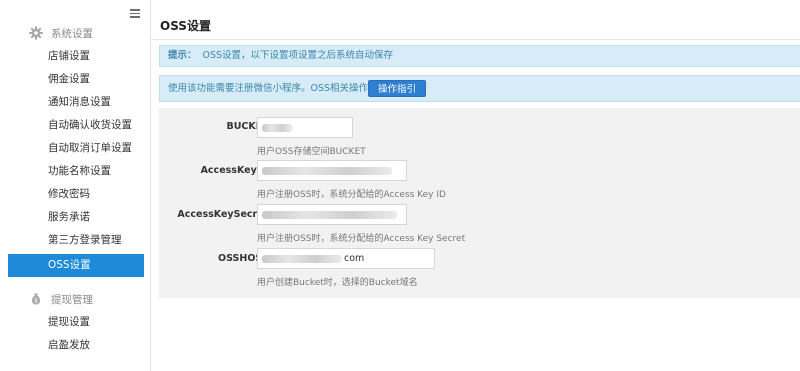 This screenshot has width=800, height=371. Describe the element at coordinates (76, 322) in the screenshot. I see `sidebar-item-withdrawal-settings: 提现设置` at that location.